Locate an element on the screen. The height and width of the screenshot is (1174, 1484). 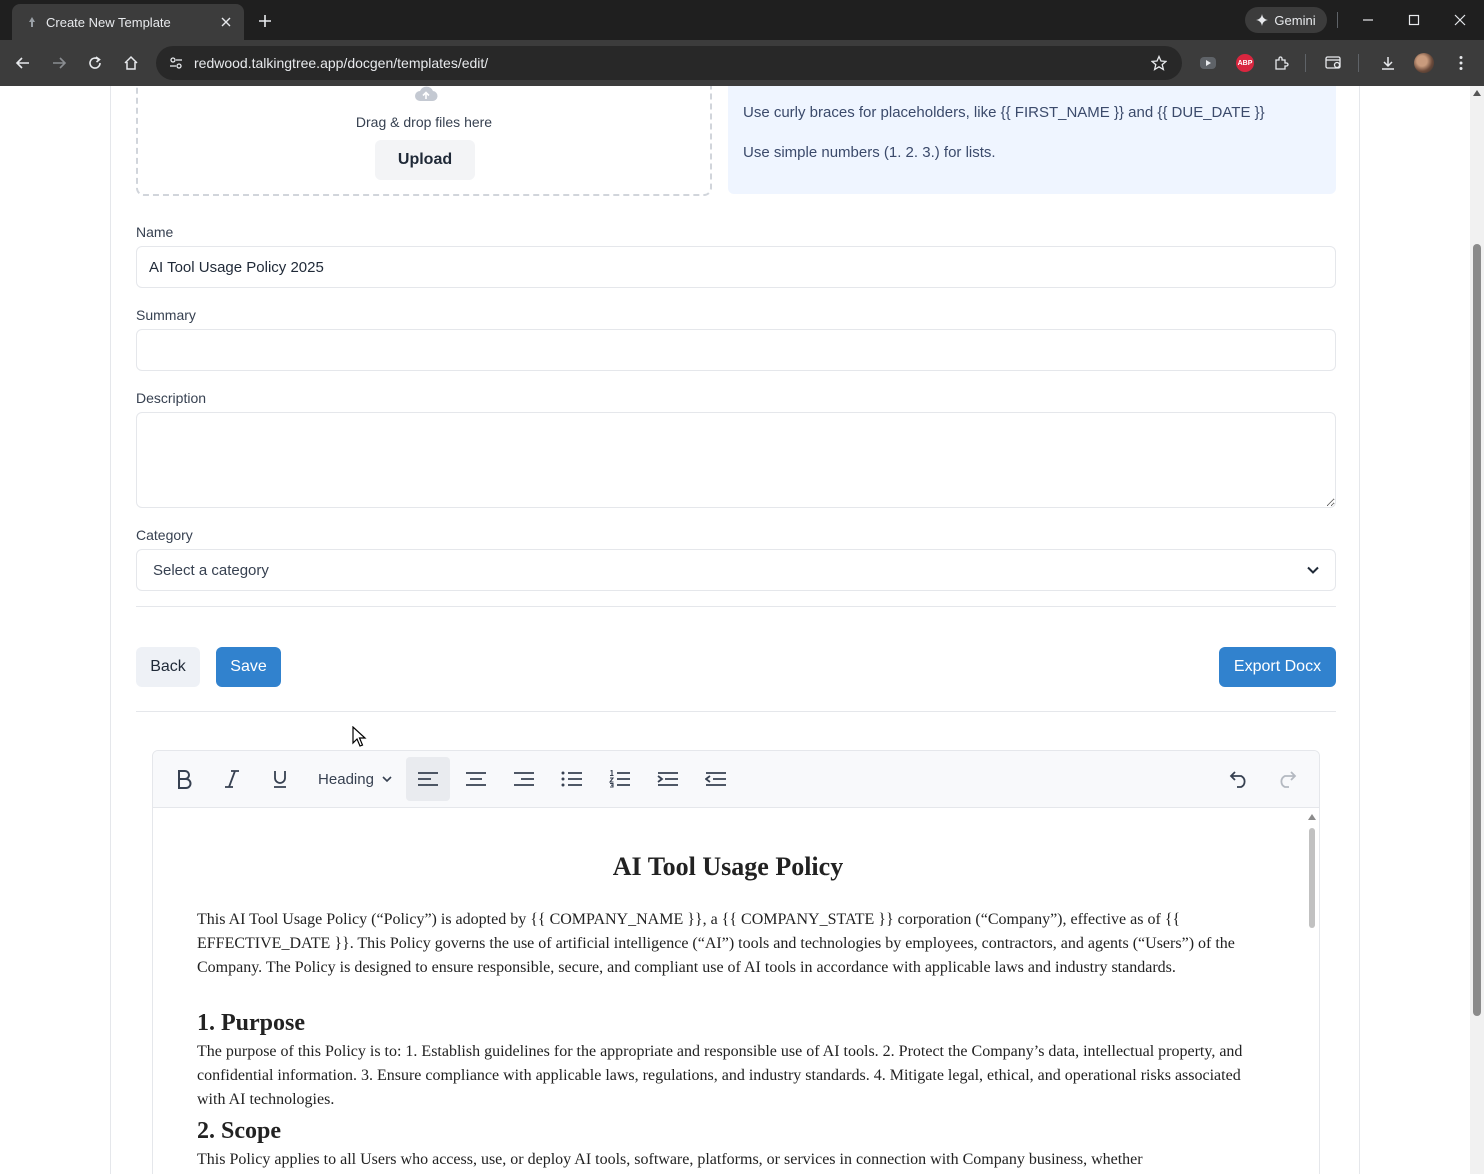
reload-icon is located at coordinates (95, 63).